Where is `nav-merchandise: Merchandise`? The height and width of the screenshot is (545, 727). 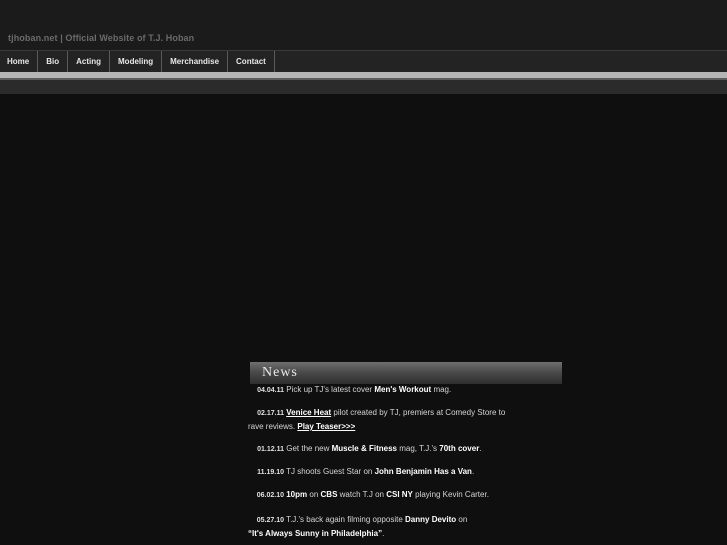
nav-merchandise: Merchandise is located at coordinates (195, 61).